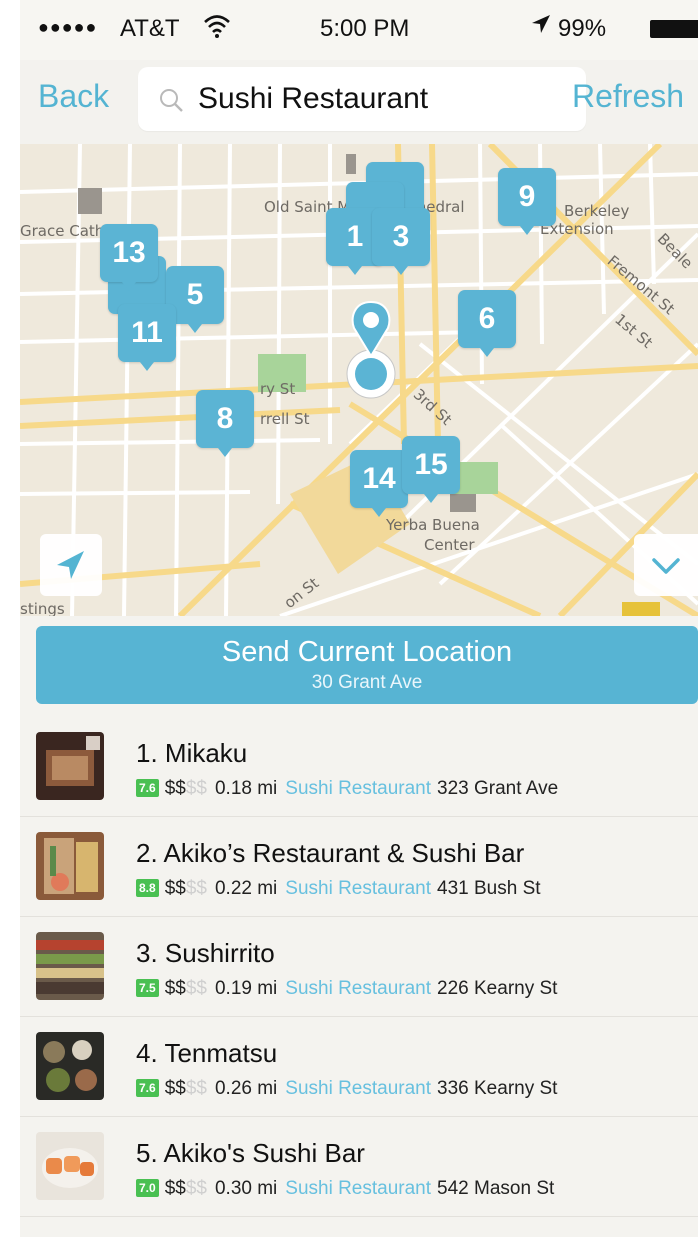 The width and height of the screenshot is (698, 1237). What do you see at coordinates (597, 211) in the screenshot?
I see `map-label-berkeley: Berkeley` at bounding box center [597, 211].